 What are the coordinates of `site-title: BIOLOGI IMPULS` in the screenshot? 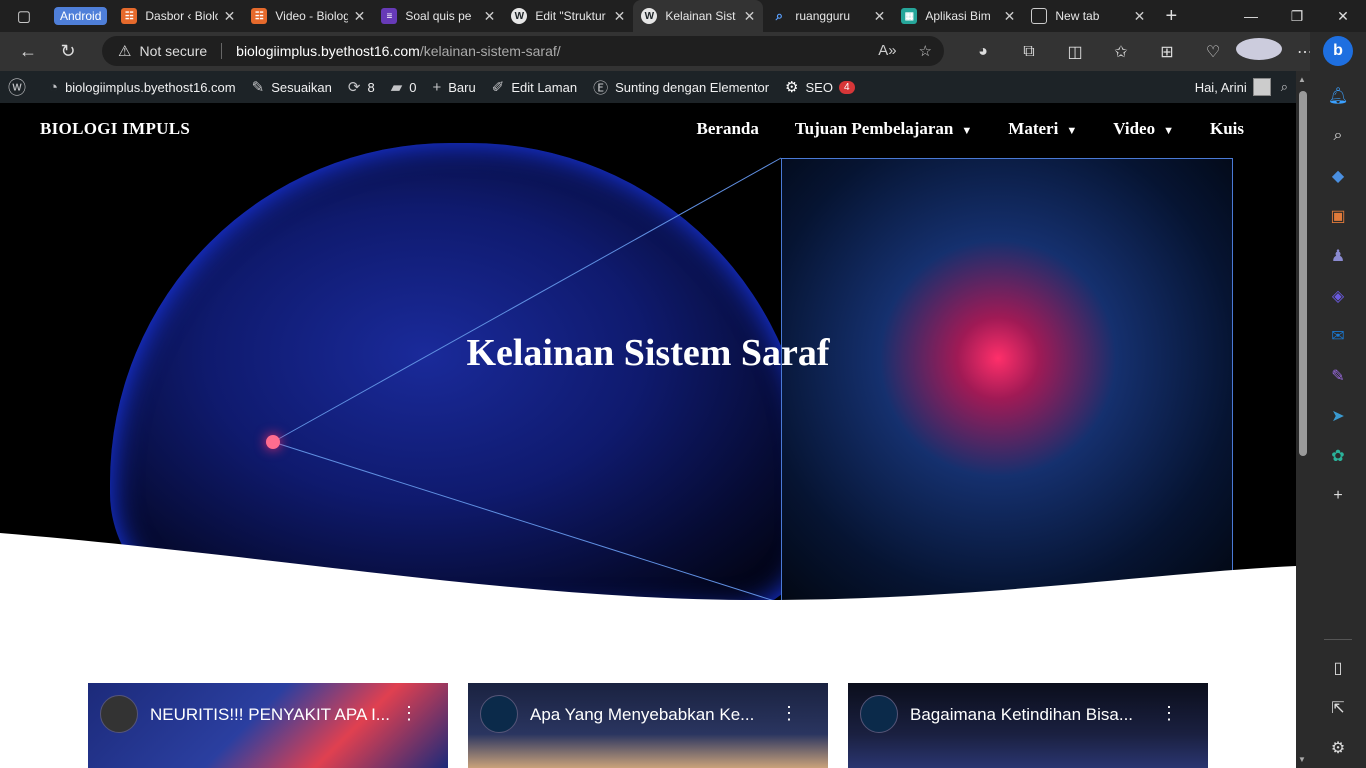 It's located at (115, 129).